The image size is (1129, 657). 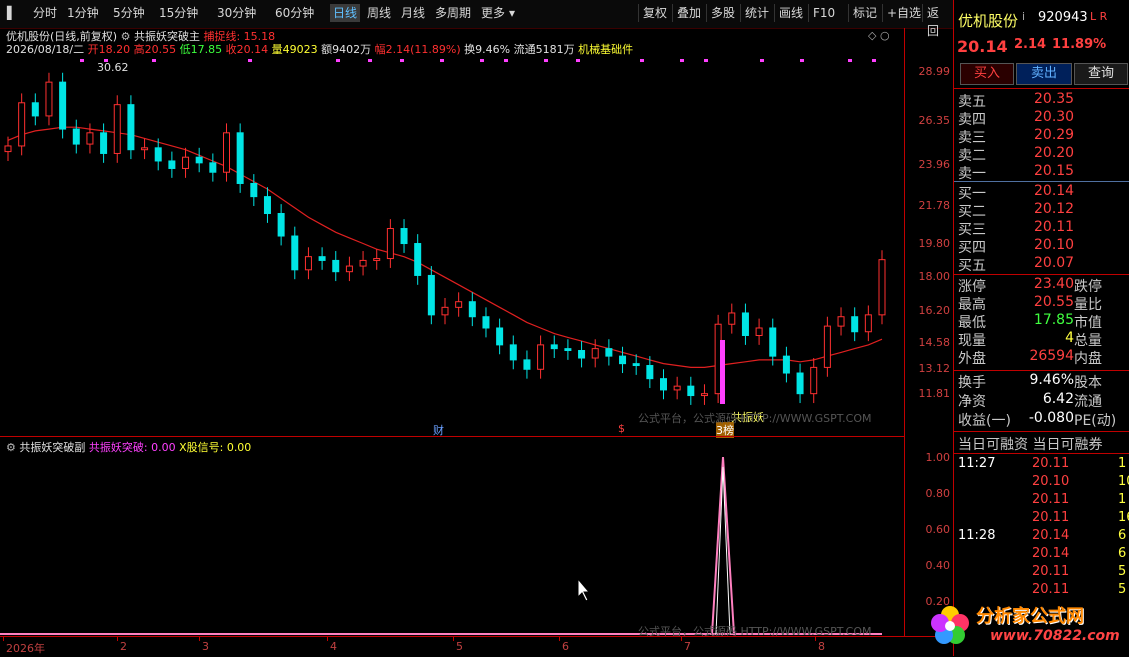 I want to click on period-tab-5: 60分钟, so click(x=294, y=13).